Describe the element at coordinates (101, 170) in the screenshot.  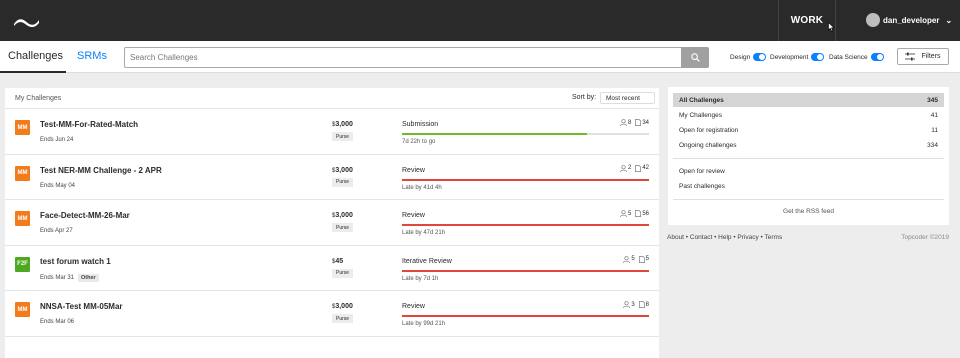
I see `challenge-name-link: Test NER-MM Challenge - 2 APR` at that location.